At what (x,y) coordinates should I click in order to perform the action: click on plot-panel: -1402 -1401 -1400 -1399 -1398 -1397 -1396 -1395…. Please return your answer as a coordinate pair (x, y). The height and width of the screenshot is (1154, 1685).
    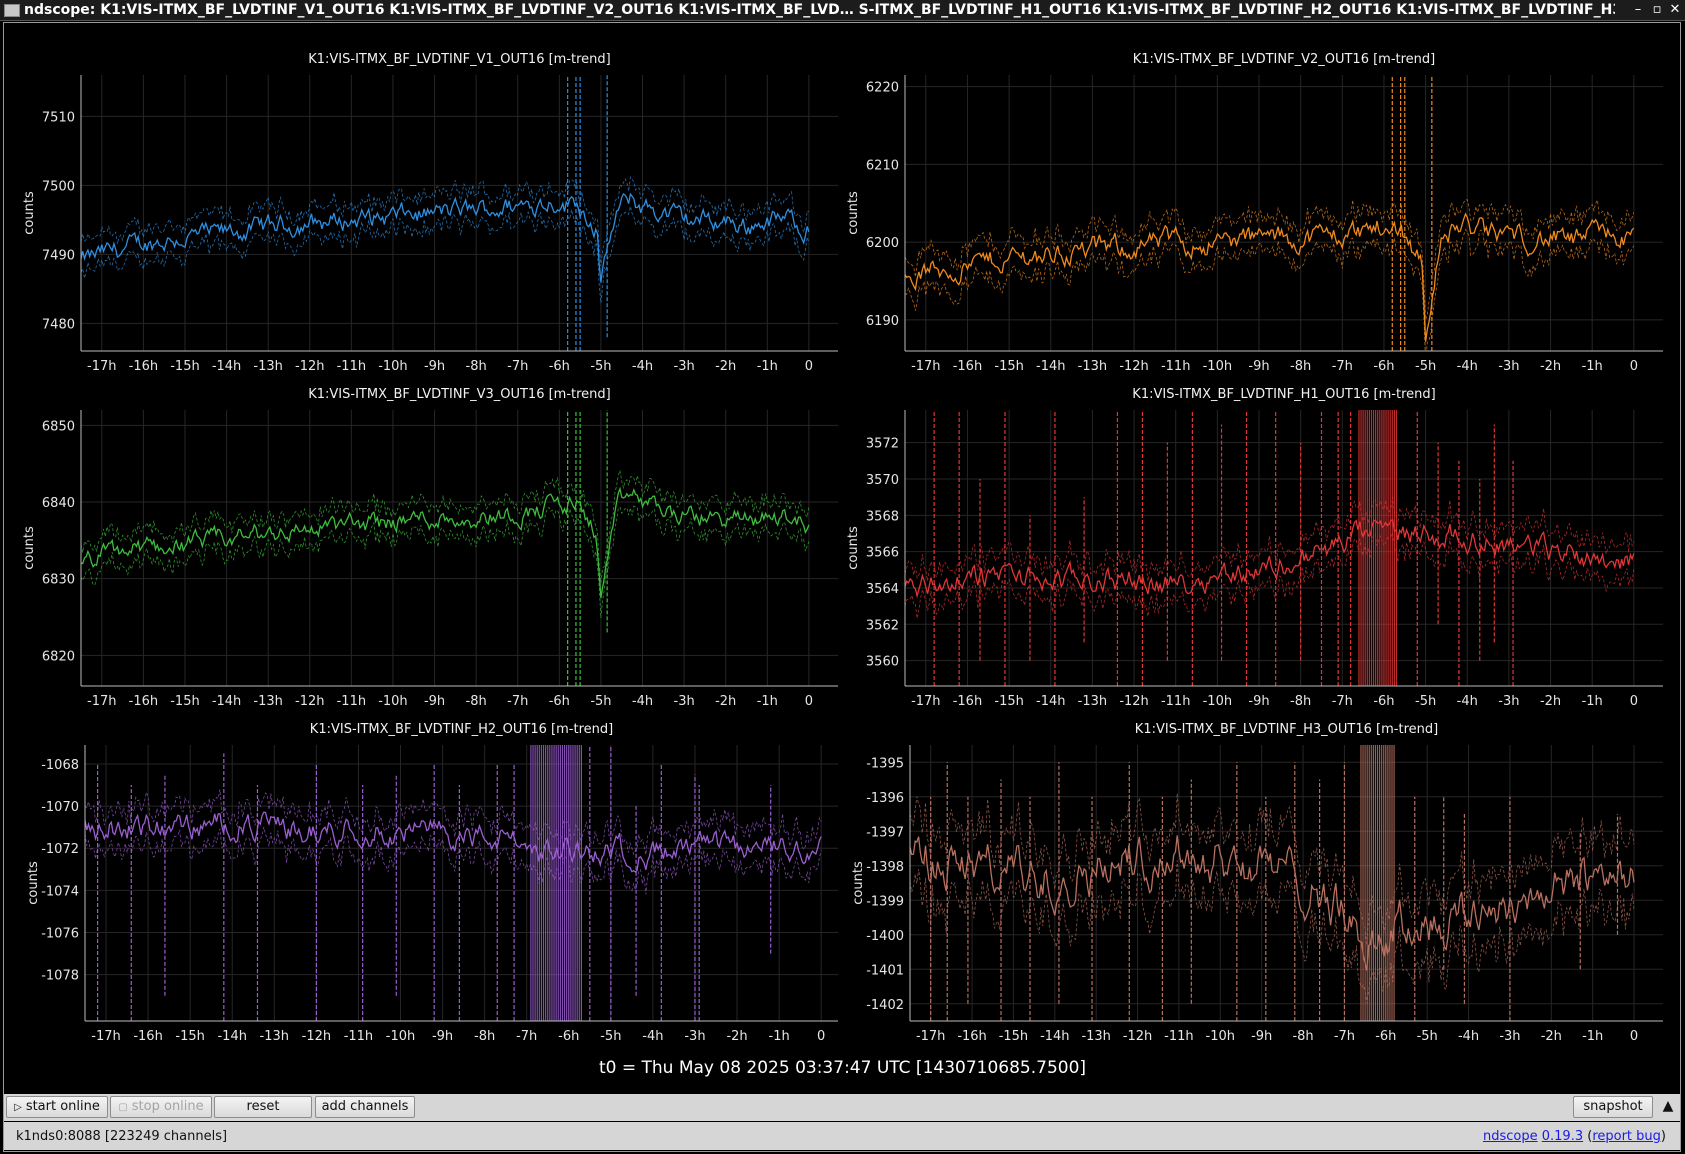
    Looking at the image, I should click on (1257, 883).